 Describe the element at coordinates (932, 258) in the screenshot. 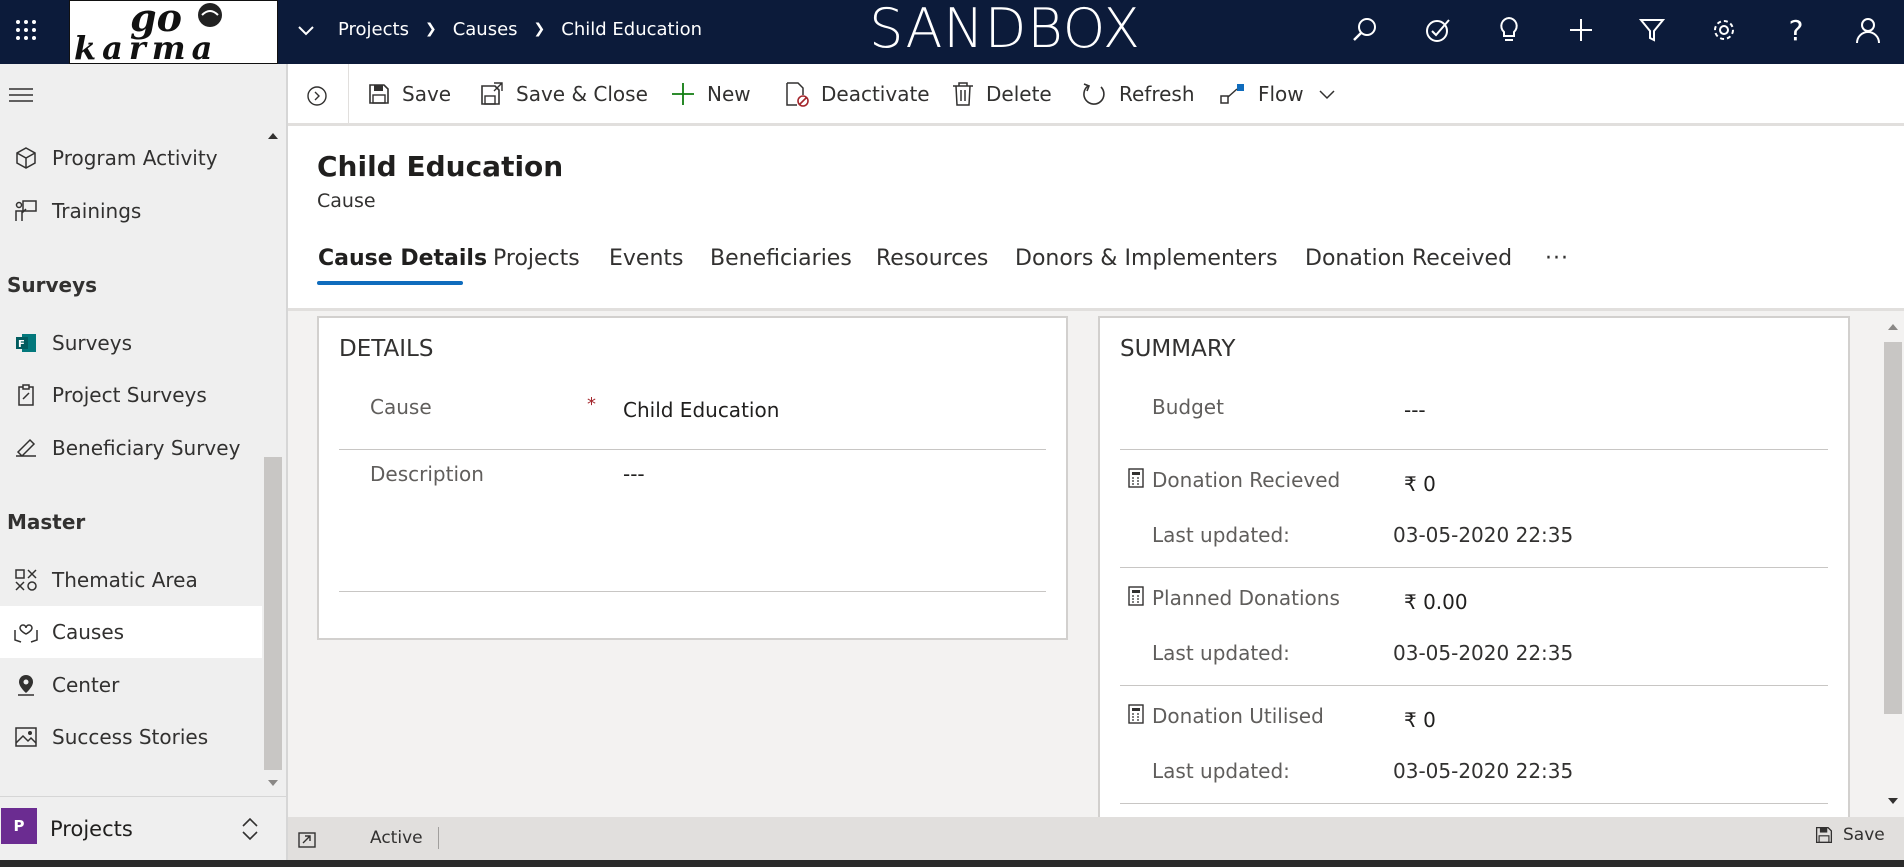

I see `tab-resources: Resources` at that location.